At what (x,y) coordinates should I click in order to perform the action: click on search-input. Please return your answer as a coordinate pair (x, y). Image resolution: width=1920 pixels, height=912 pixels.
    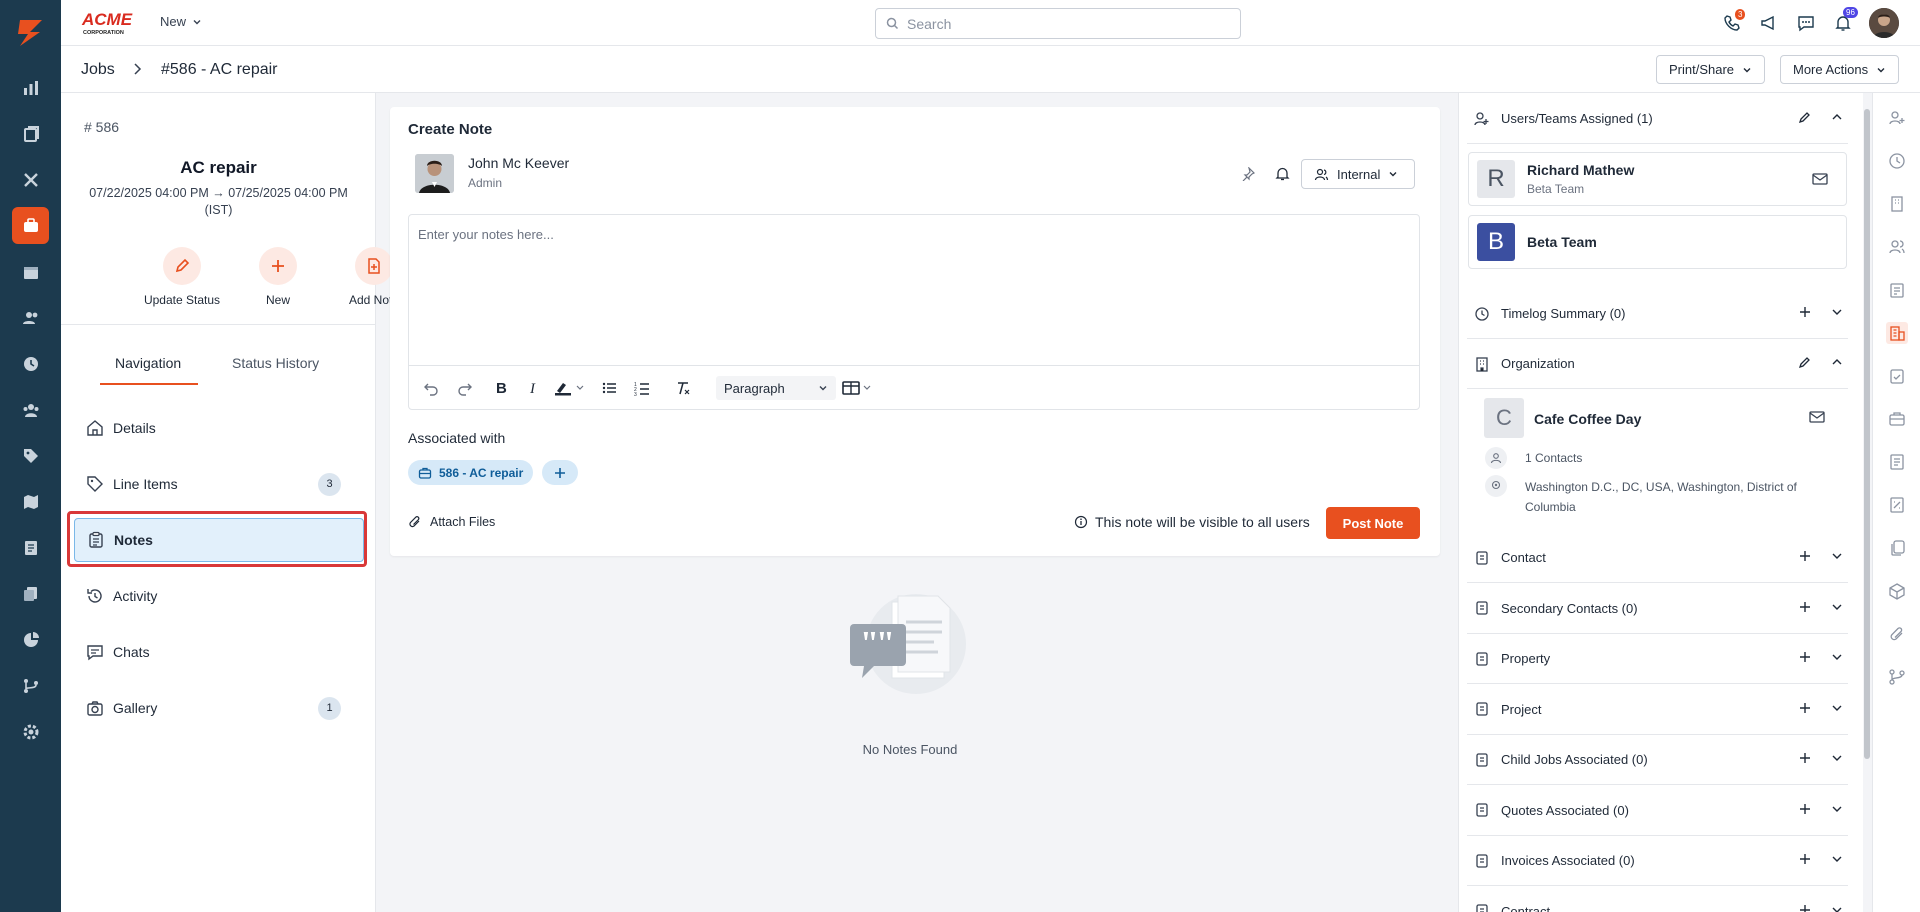
    Looking at the image, I should click on (1057, 23).